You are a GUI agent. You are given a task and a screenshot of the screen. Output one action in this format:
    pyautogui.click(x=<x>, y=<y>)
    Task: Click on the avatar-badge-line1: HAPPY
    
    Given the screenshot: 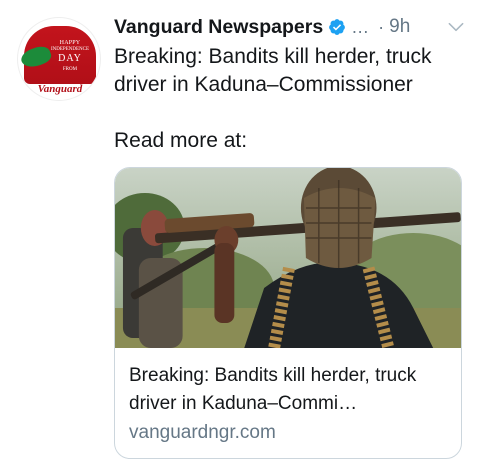 What is the action you would take?
    pyautogui.click(x=70, y=43)
    